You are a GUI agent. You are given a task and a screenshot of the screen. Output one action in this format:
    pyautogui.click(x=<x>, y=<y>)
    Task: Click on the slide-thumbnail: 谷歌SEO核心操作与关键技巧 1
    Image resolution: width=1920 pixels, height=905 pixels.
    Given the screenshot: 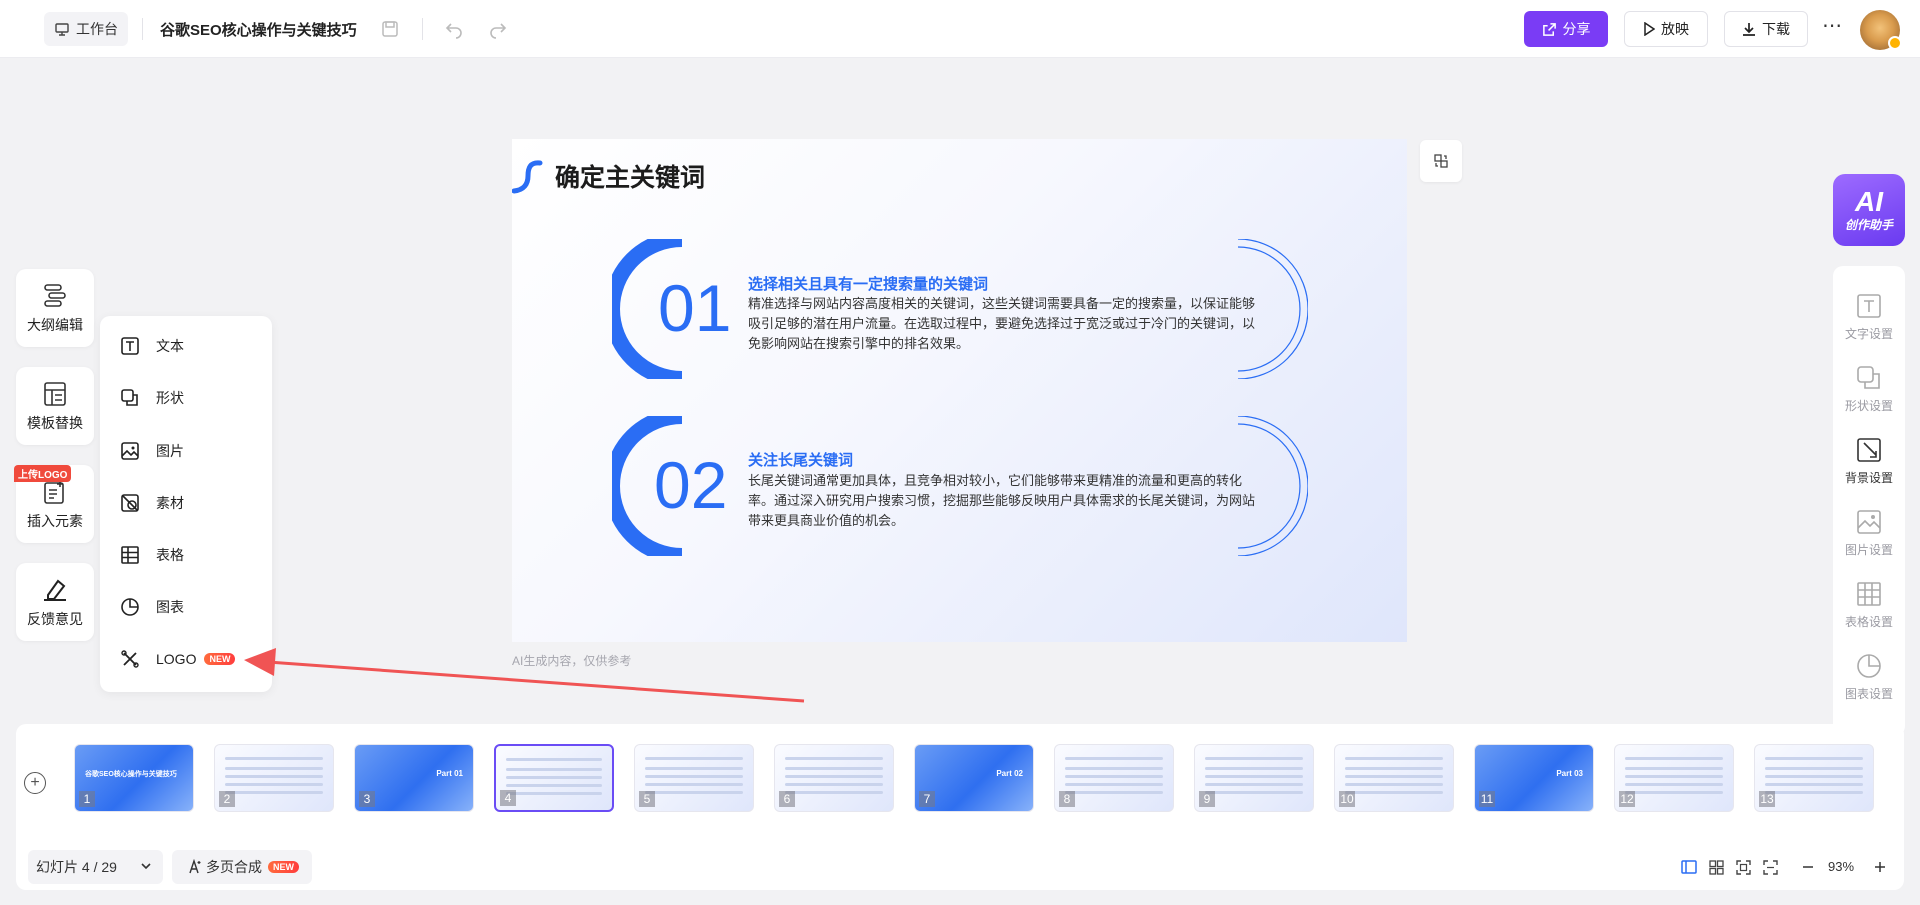 What is the action you would take?
    pyautogui.click(x=134, y=778)
    